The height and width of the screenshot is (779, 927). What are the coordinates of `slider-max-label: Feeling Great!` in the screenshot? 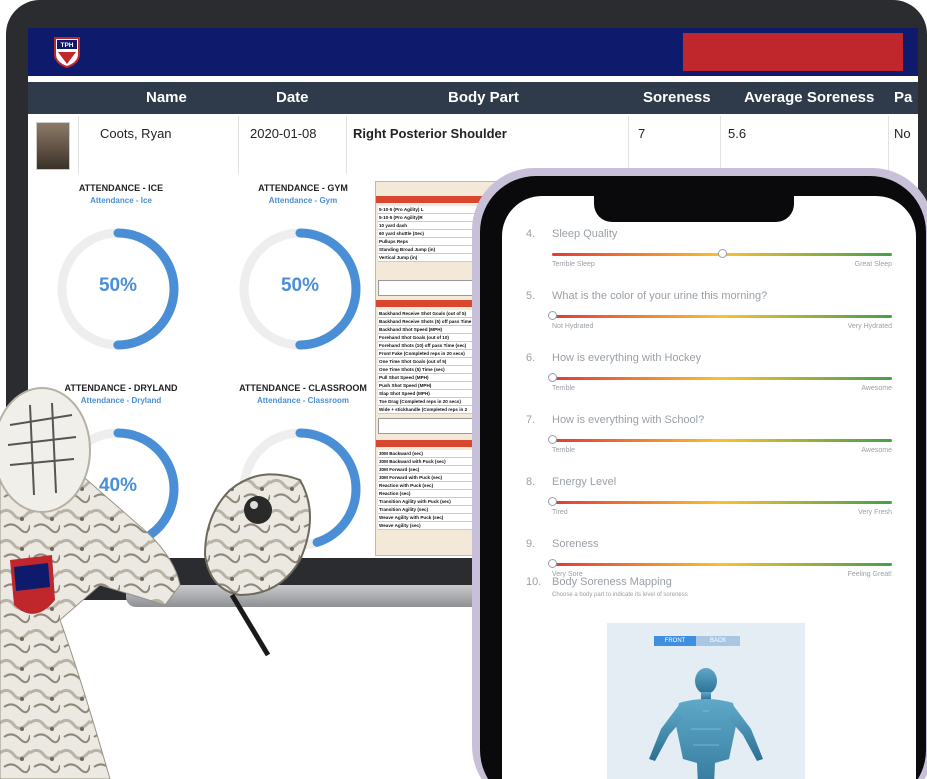 It's located at (869, 574).